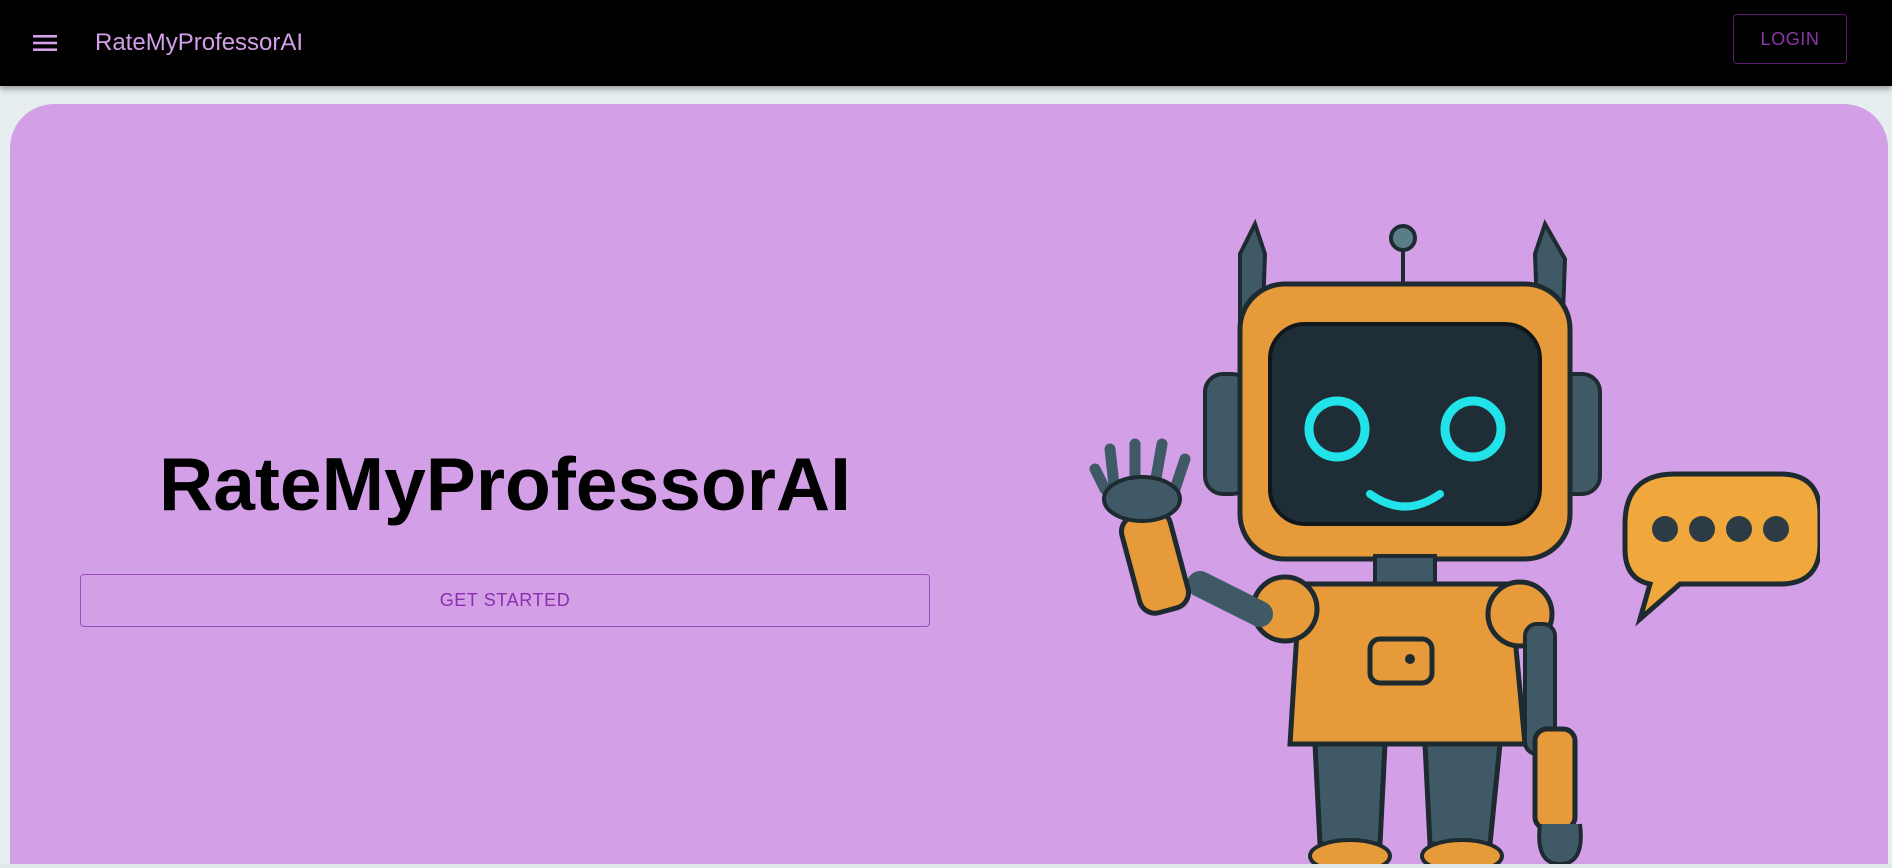 The image size is (1892, 868). I want to click on menu-button, so click(45, 43).